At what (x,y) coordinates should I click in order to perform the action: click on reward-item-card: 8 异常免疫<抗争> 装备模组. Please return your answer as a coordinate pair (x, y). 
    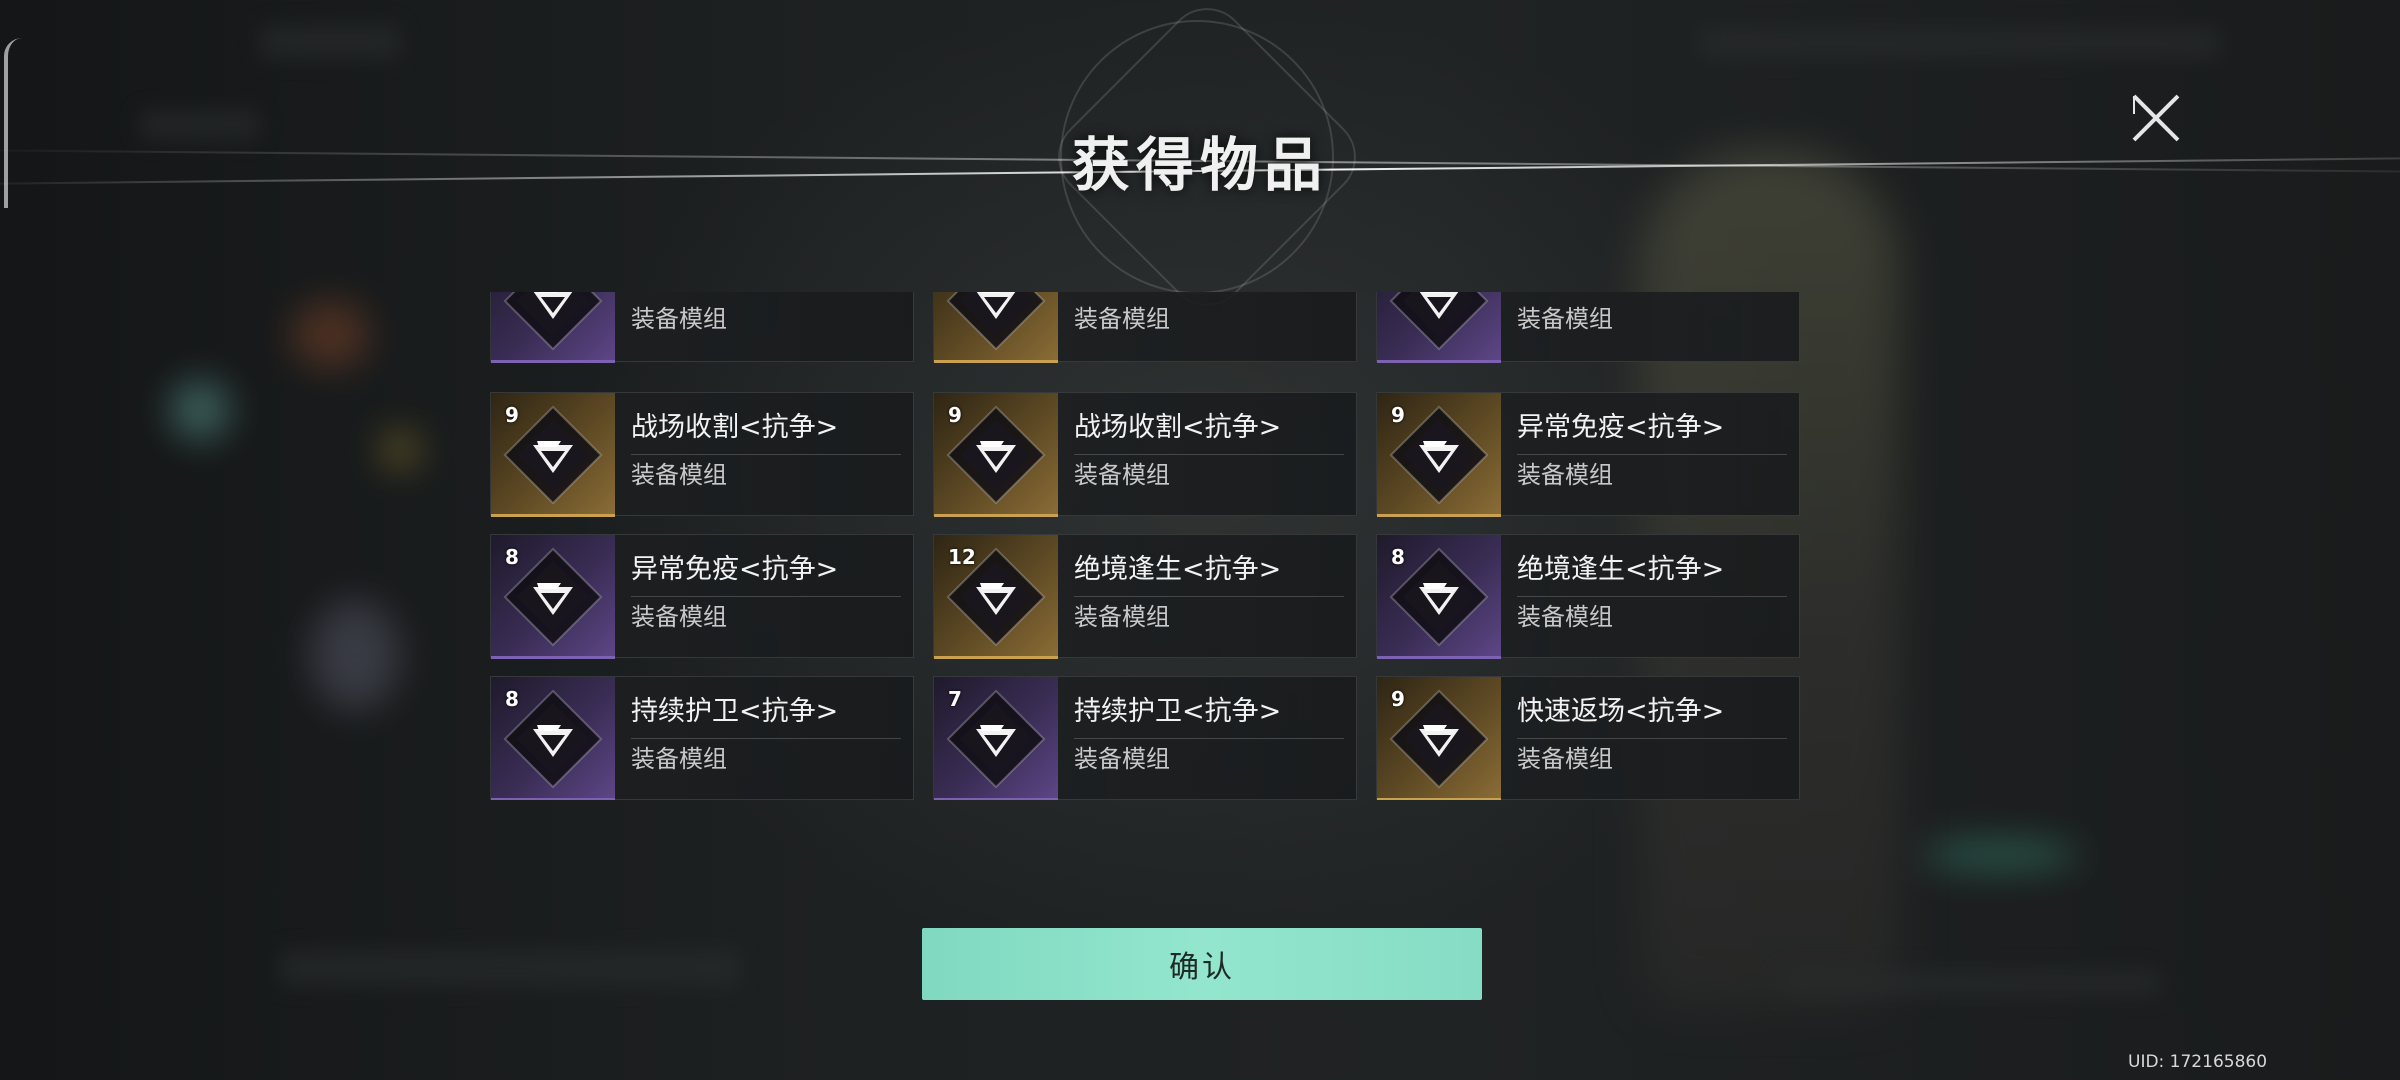
    Looking at the image, I should click on (702, 596).